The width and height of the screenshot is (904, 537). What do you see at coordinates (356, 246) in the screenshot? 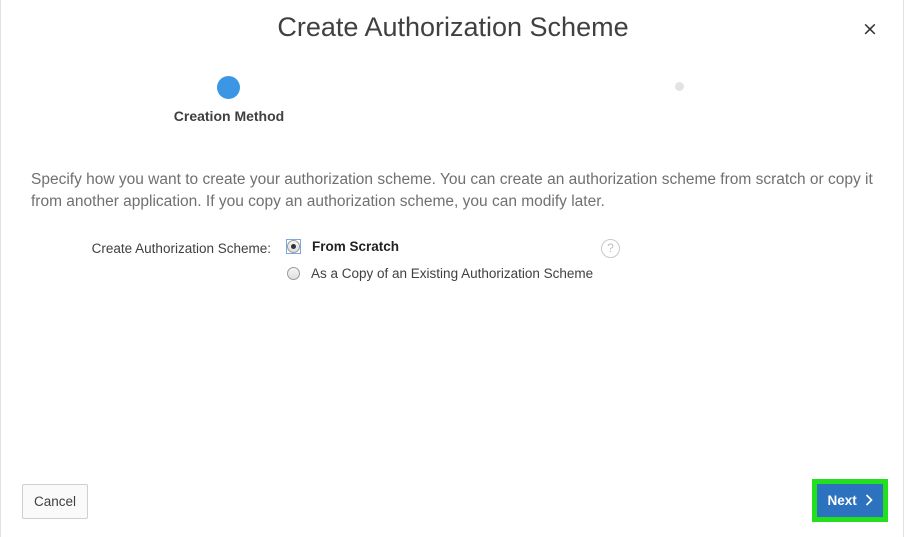
I see `radio-label-from-scratch: From Scratch` at bounding box center [356, 246].